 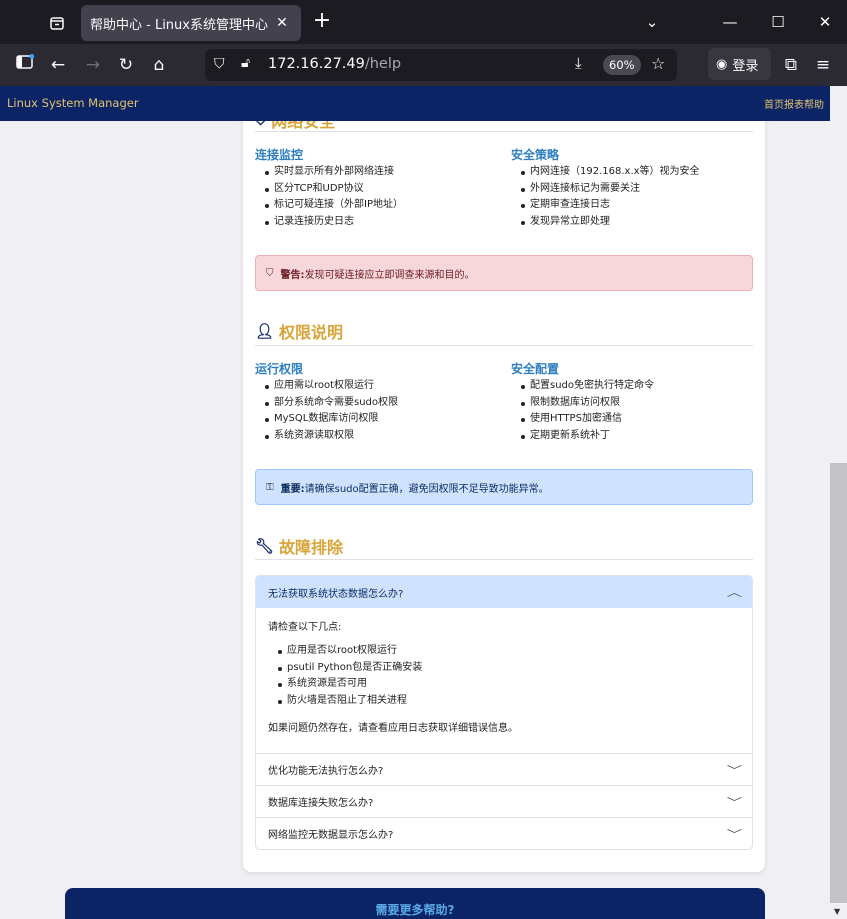 I want to click on info-alert: ⚿ 重要:请确保sudo配置正确，避免因权限不足导致功能异常。, so click(x=504, y=487).